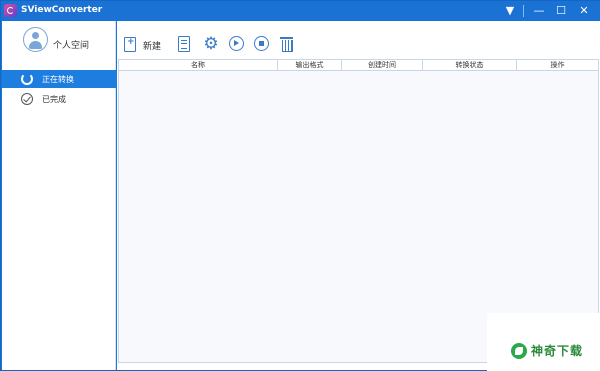 The height and width of the screenshot is (371, 600). Describe the element at coordinates (27, 79) in the screenshot. I see `converting-icon` at that location.